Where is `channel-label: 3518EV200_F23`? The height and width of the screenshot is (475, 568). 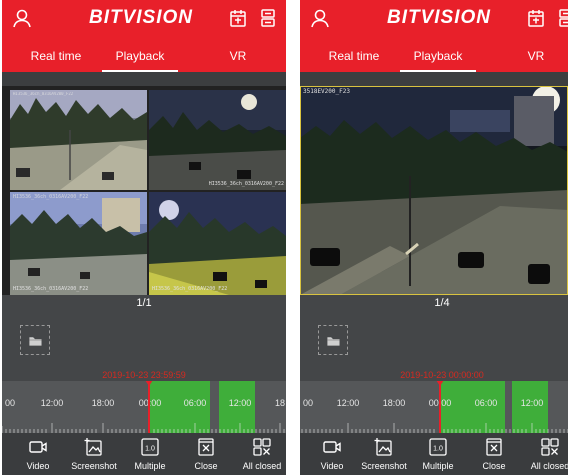 channel-label: 3518EV200_F23 is located at coordinates (326, 91).